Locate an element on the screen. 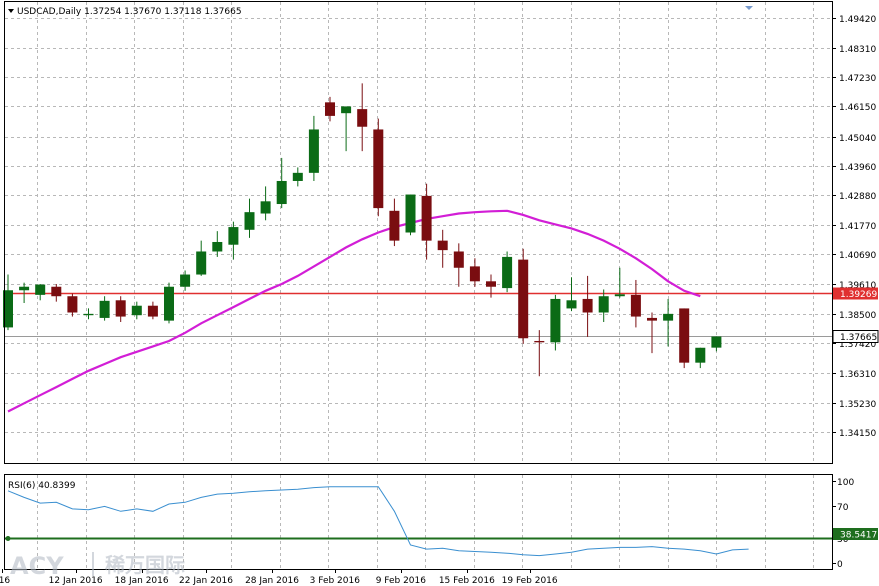  price-tick-label: 1.45040 is located at coordinates (857, 139).